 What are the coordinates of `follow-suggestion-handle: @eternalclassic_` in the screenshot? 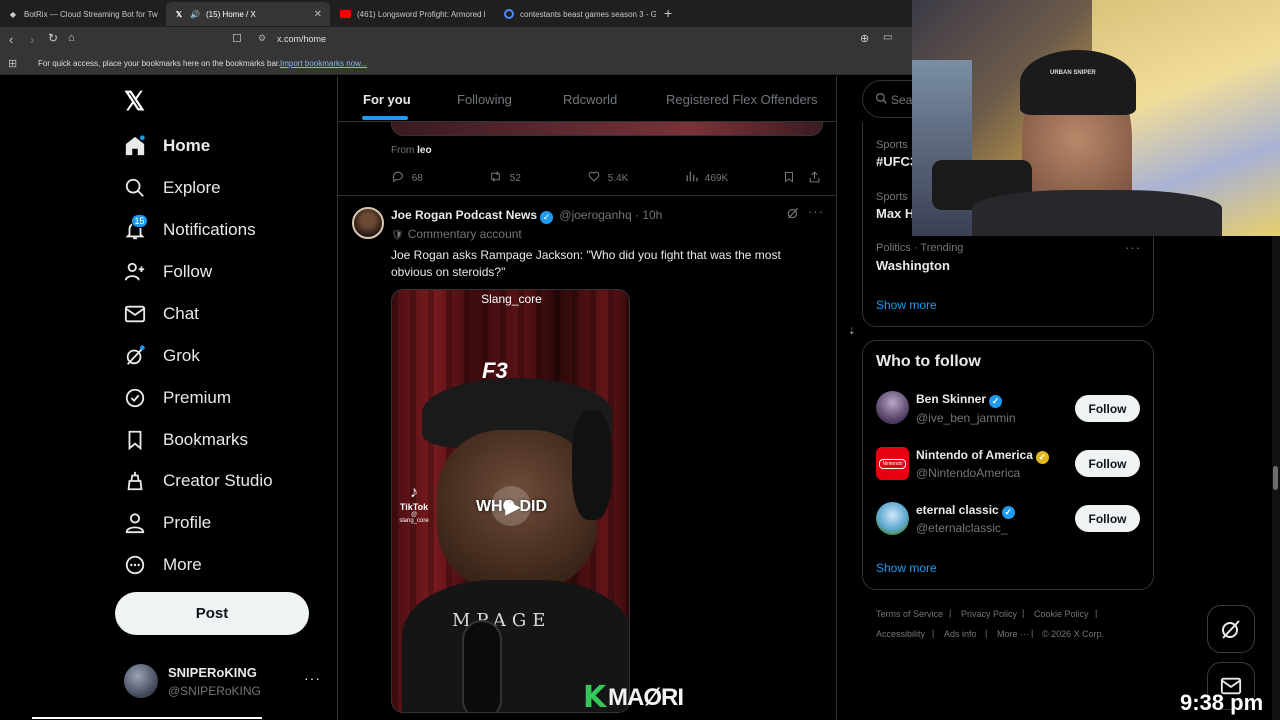 It's located at (962, 528).